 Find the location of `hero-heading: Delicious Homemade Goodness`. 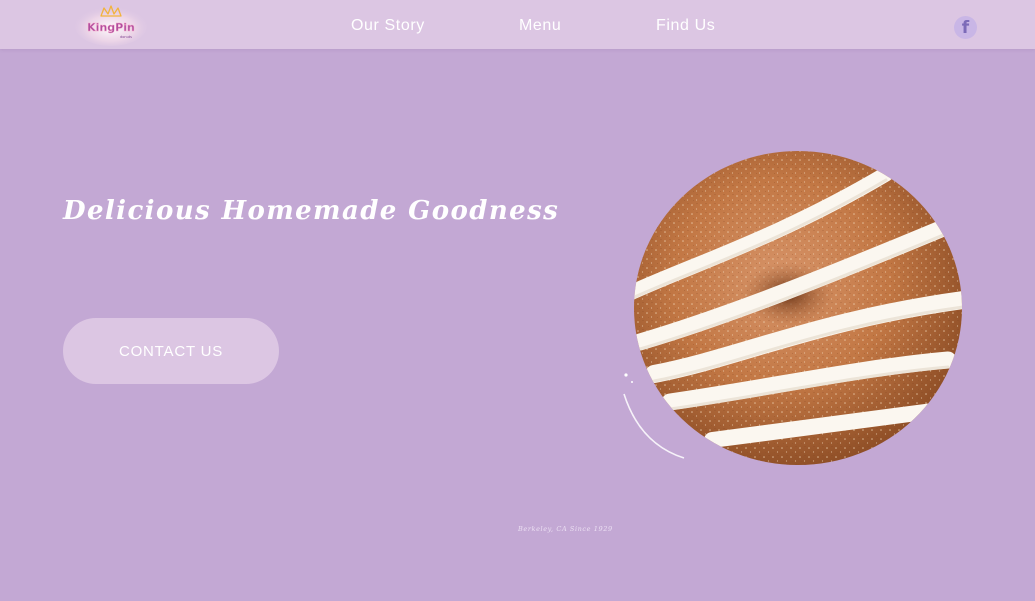

hero-heading: Delicious Homemade Goodness is located at coordinates (311, 211).